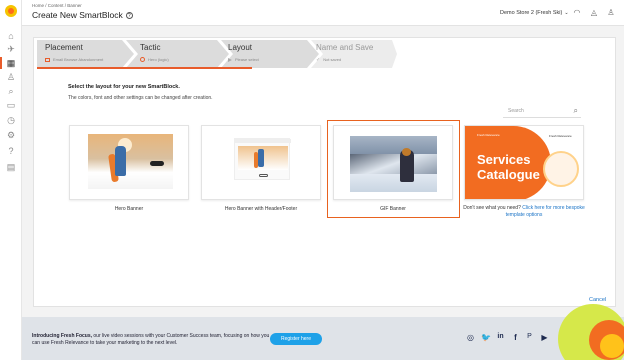 This screenshot has height=360, width=624. I want to click on search-input: Search, so click(516, 111).